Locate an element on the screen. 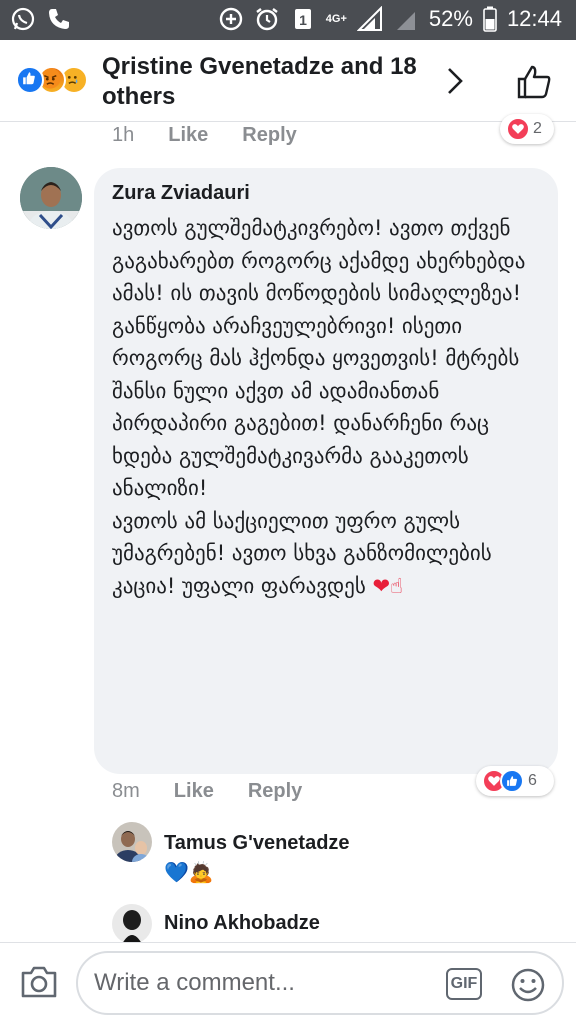  comment-composer: GIF is located at coordinates (288, 983).